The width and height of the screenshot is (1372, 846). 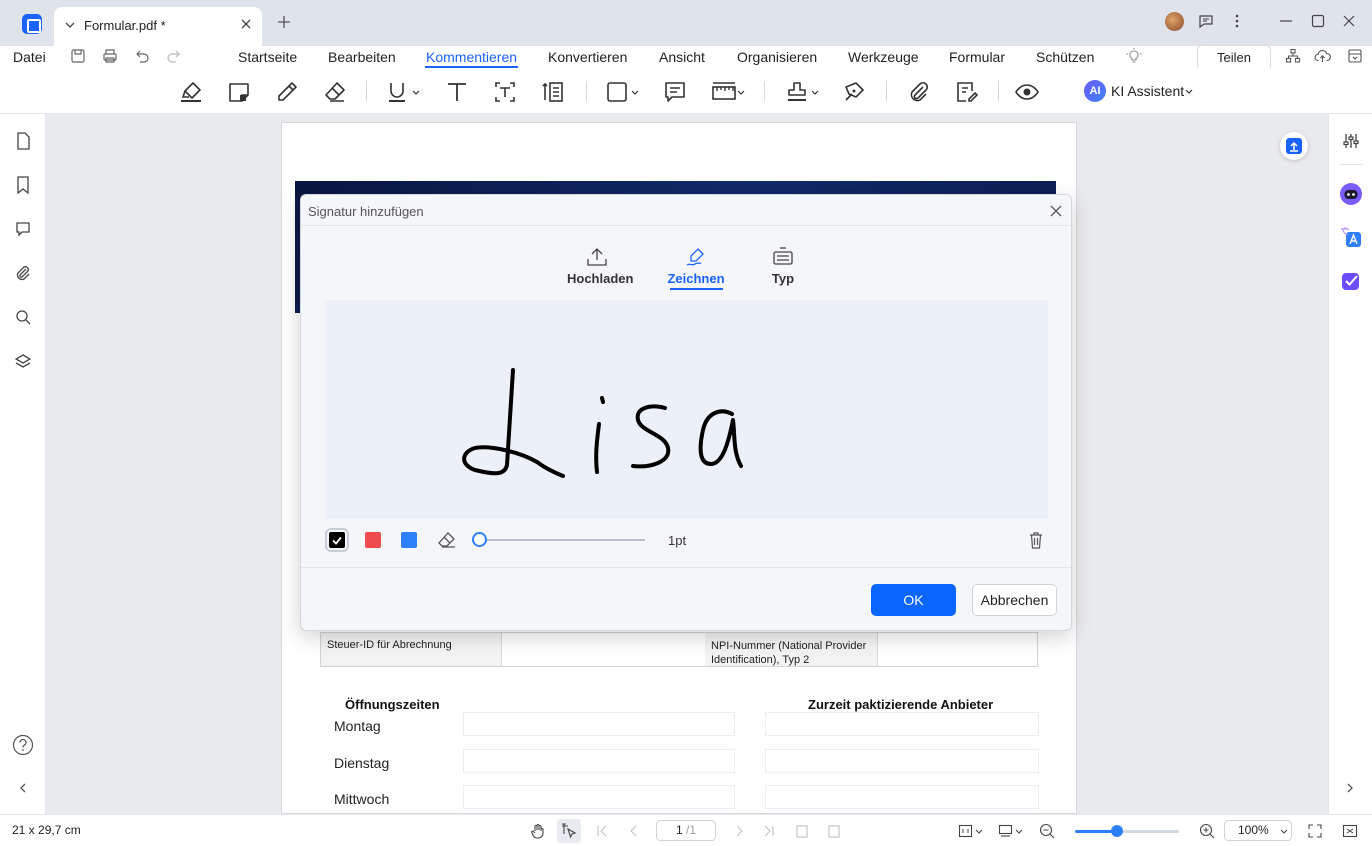 I want to click on ai-robot-icon, so click(x=1351, y=194).